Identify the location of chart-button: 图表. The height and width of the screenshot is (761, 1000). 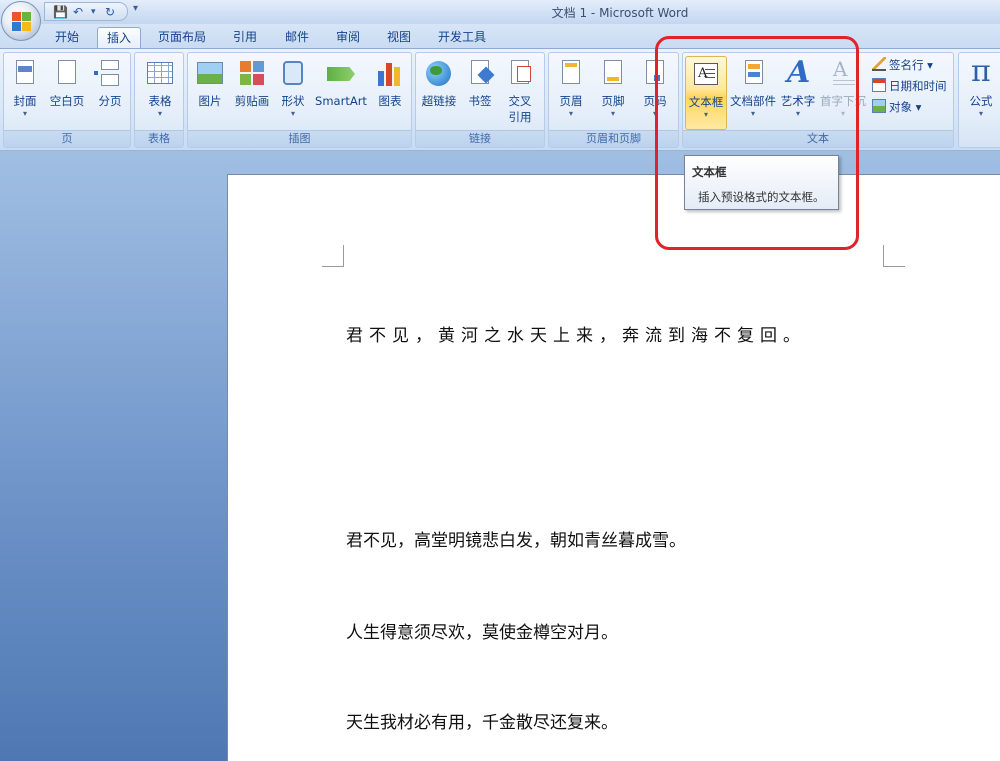
(390, 93).